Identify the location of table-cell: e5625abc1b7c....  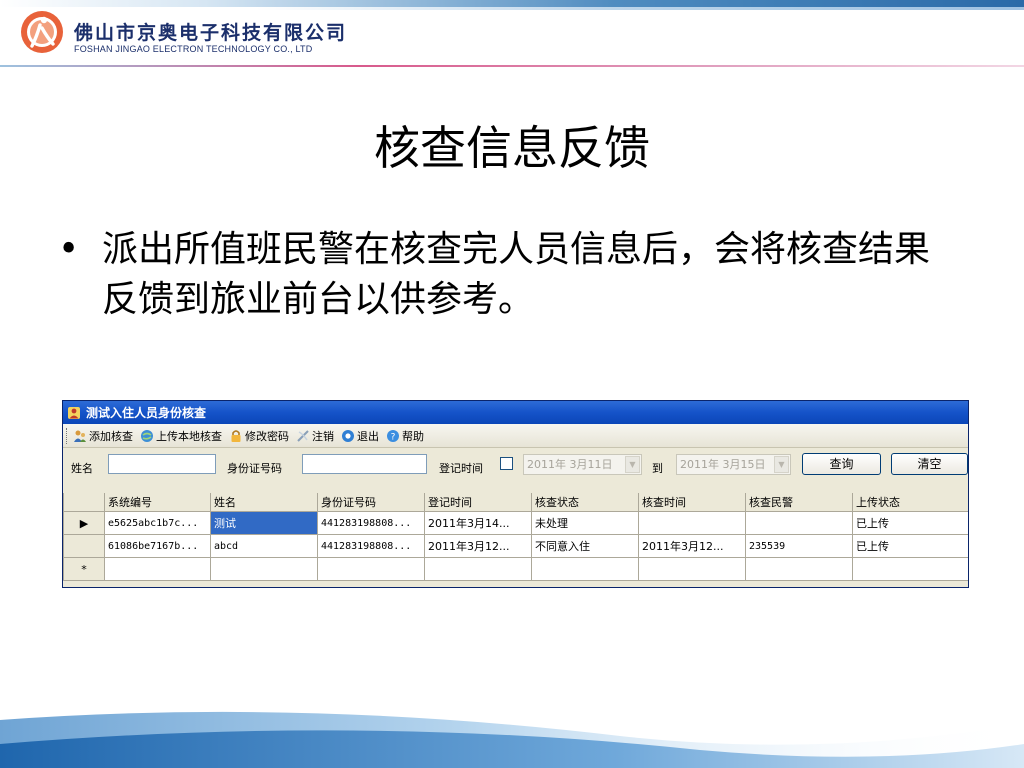
(157, 523).